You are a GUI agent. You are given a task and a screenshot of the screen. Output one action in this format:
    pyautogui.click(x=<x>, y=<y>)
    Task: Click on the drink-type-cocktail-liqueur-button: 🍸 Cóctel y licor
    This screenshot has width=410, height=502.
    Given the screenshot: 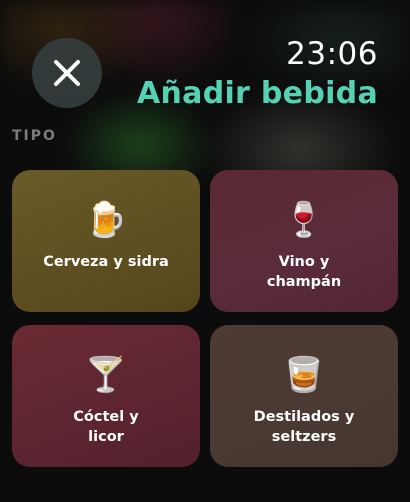 What is the action you would take?
    pyautogui.click(x=106, y=396)
    